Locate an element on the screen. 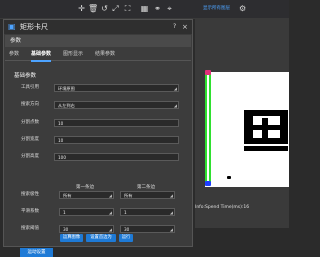  width-input: 10 is located at coordinates (116, 140).